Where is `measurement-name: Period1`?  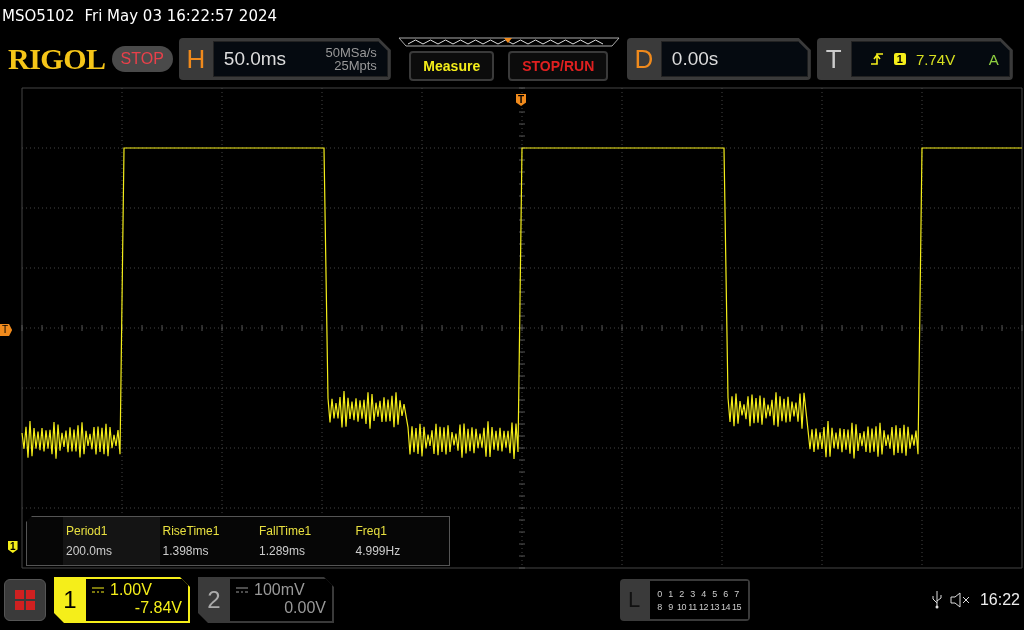 measurement-name: Period1 is located at coordinates (87, 531).